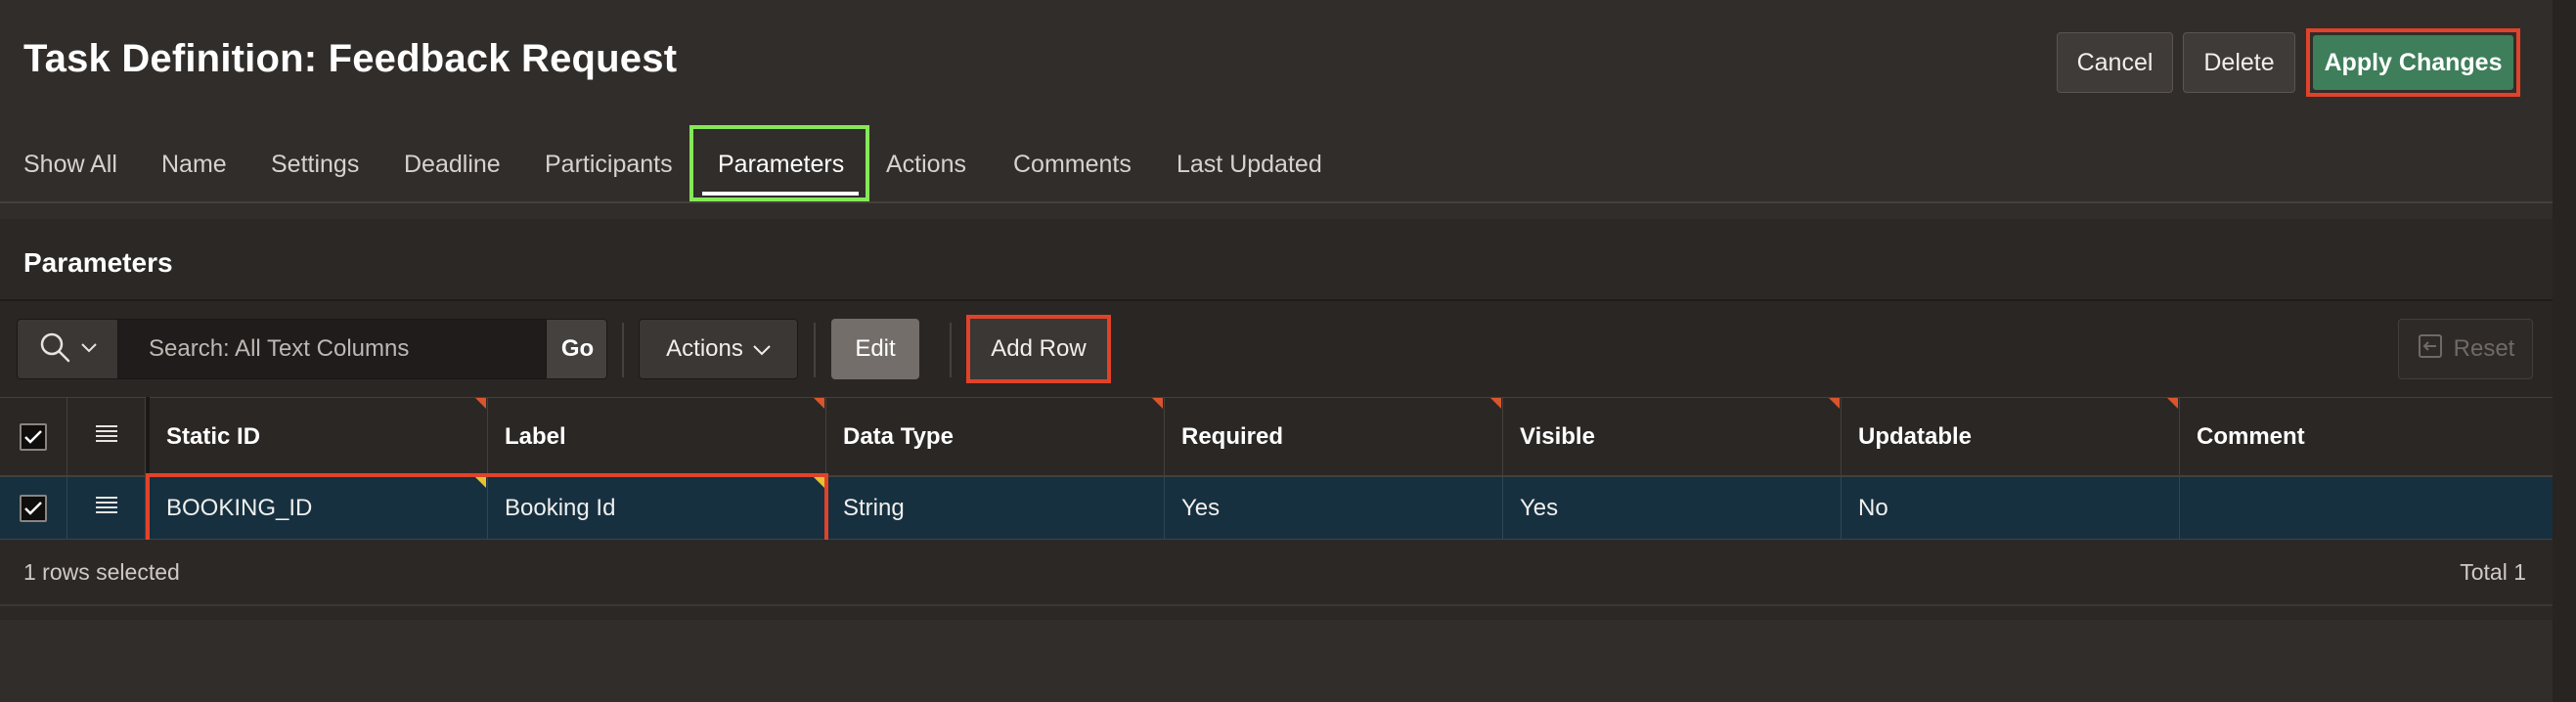 This screenshot has height=702, width=2576. What do you see at coordinates (332, 349) in the screenshot?
I see `search-input` at bounding box center [332, 349].